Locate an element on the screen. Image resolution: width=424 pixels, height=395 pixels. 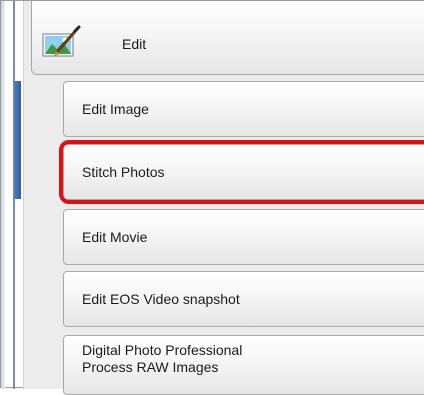
menu-item-stitch-photos: Stitch Photos is located at coordinates (243, 172).